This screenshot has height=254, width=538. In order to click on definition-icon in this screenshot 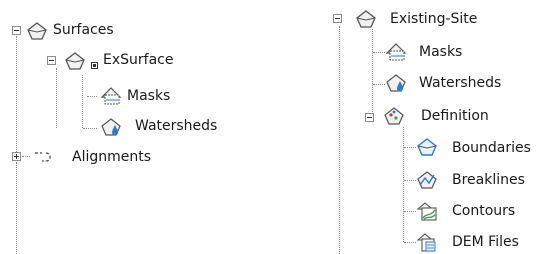, I will do `click(394, 116)`.